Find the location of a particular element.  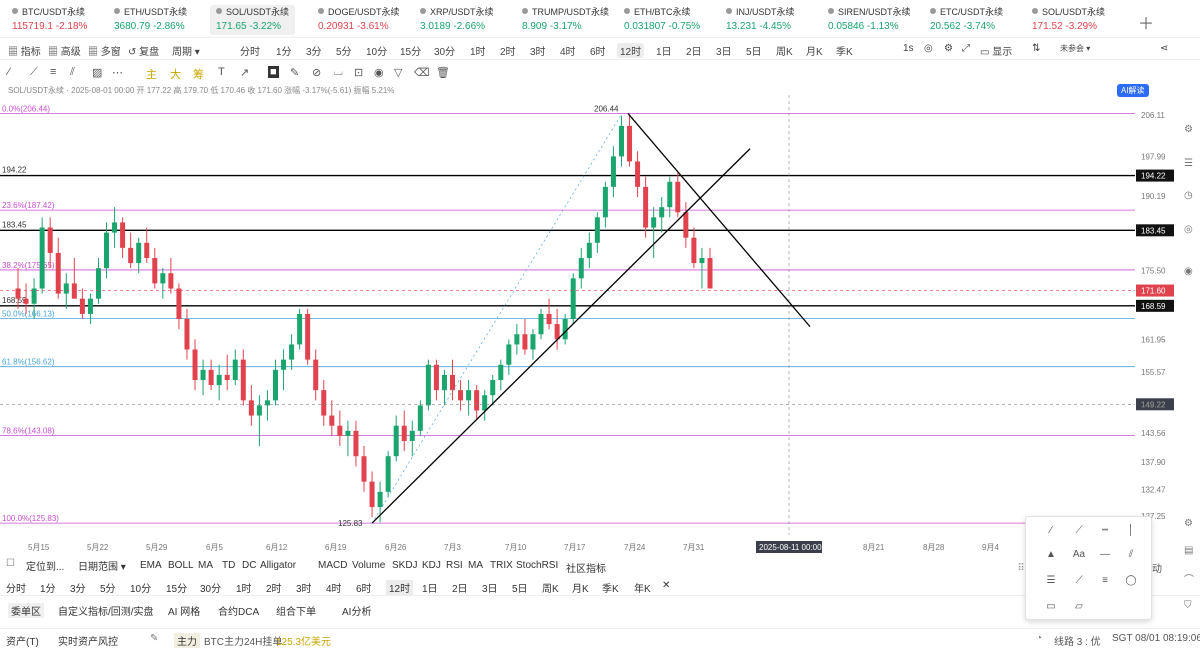

risk-control-link: 实时资产风控 is located at coordinates (88, 640).